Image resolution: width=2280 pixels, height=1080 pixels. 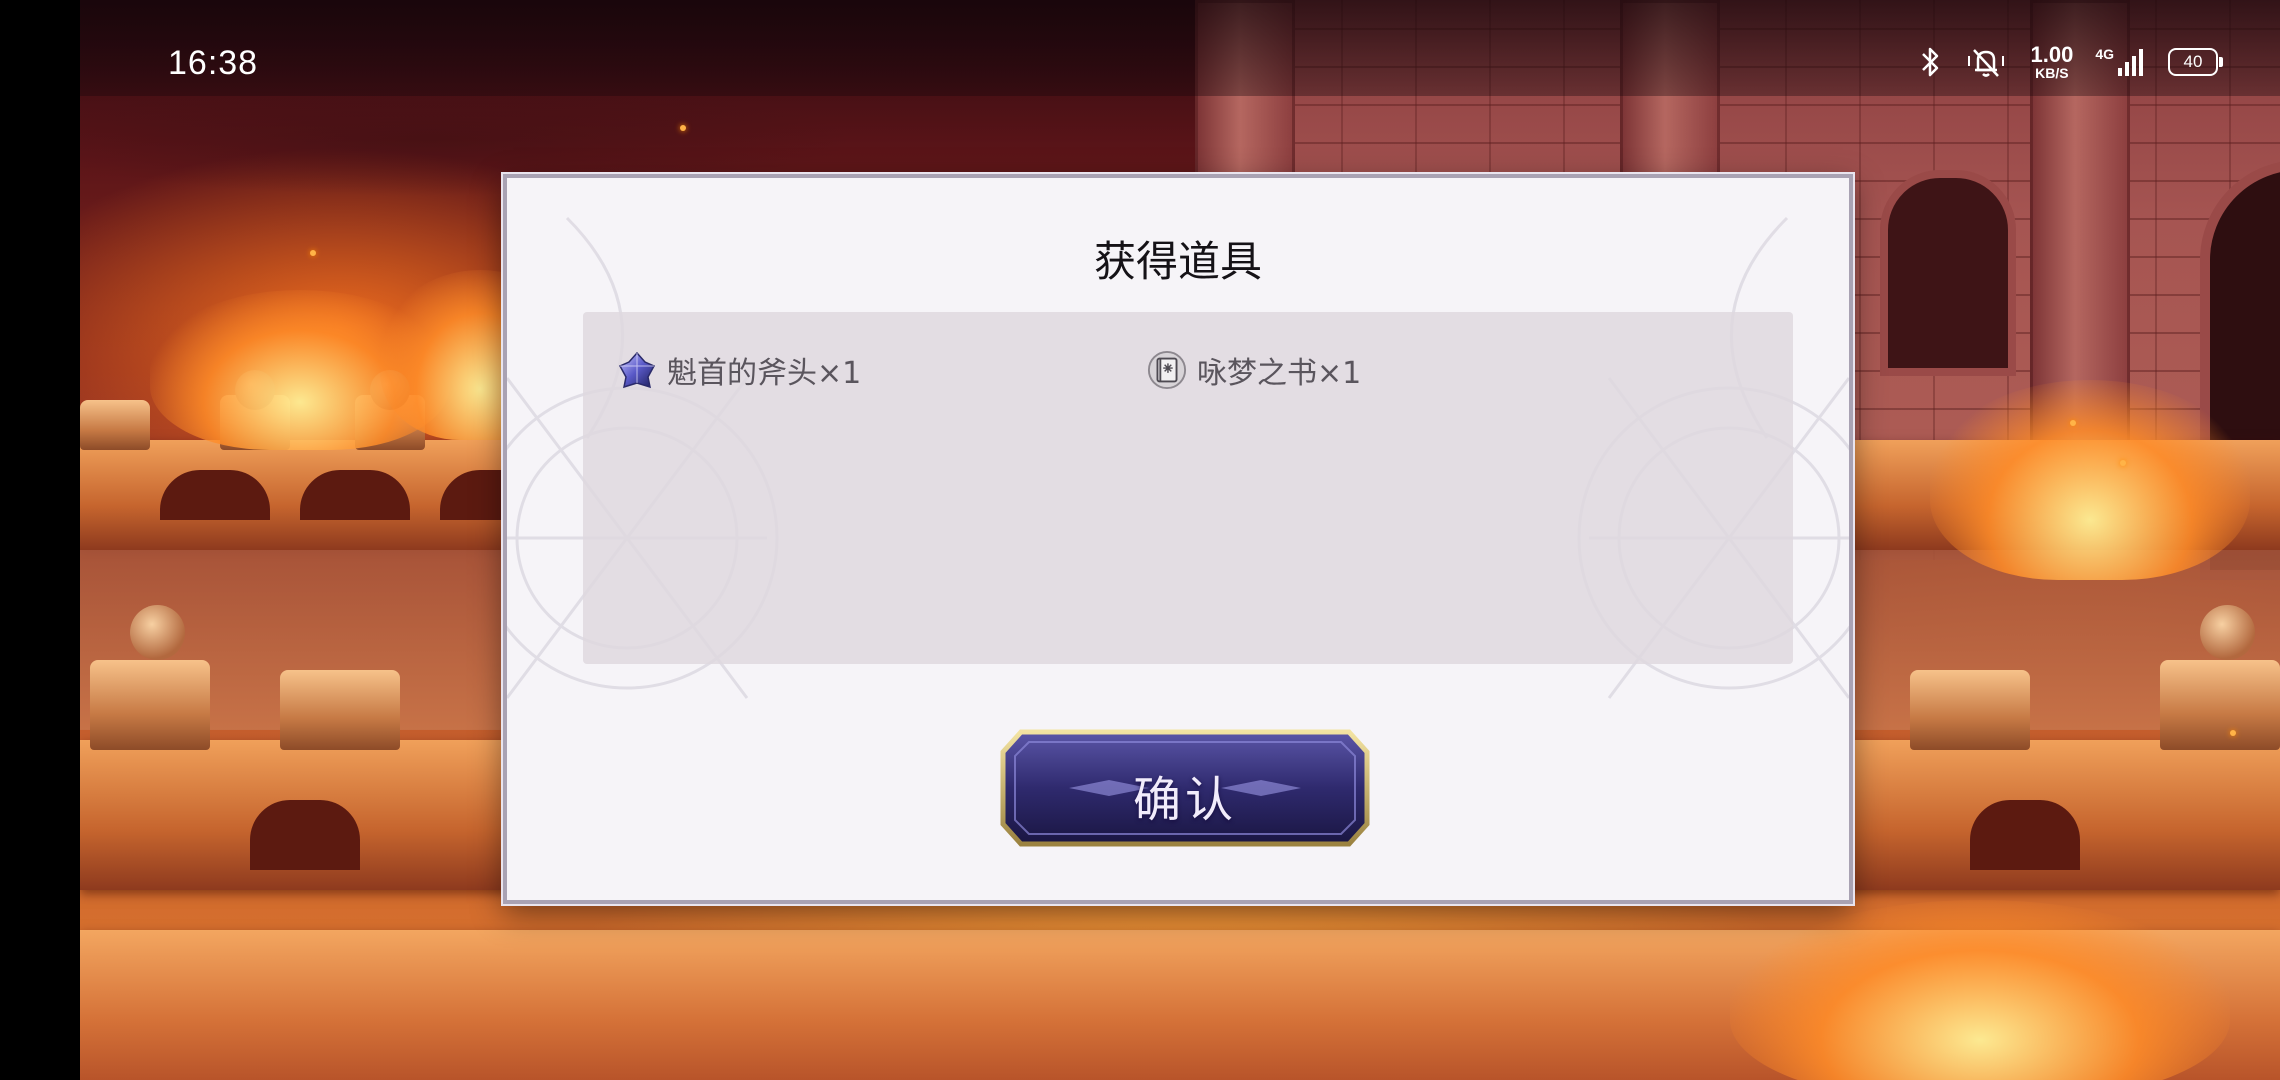 I want to click on status-bar: 16:38 1.00 KB/S 4G 40, so click(x=1180, y=48).